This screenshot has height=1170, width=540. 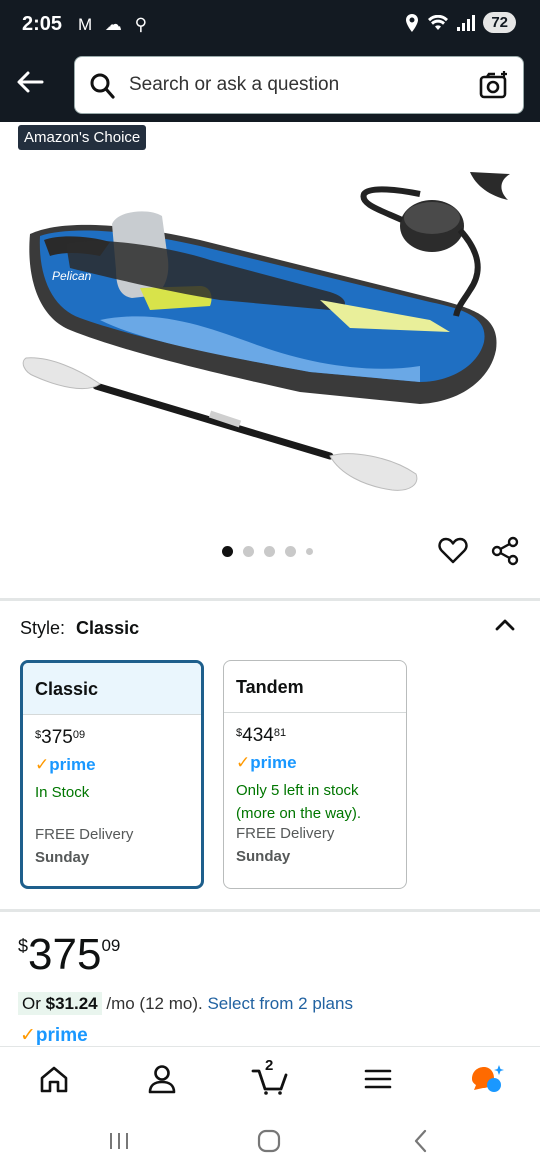 I want to click on back-button, so click(x=30, y=82).